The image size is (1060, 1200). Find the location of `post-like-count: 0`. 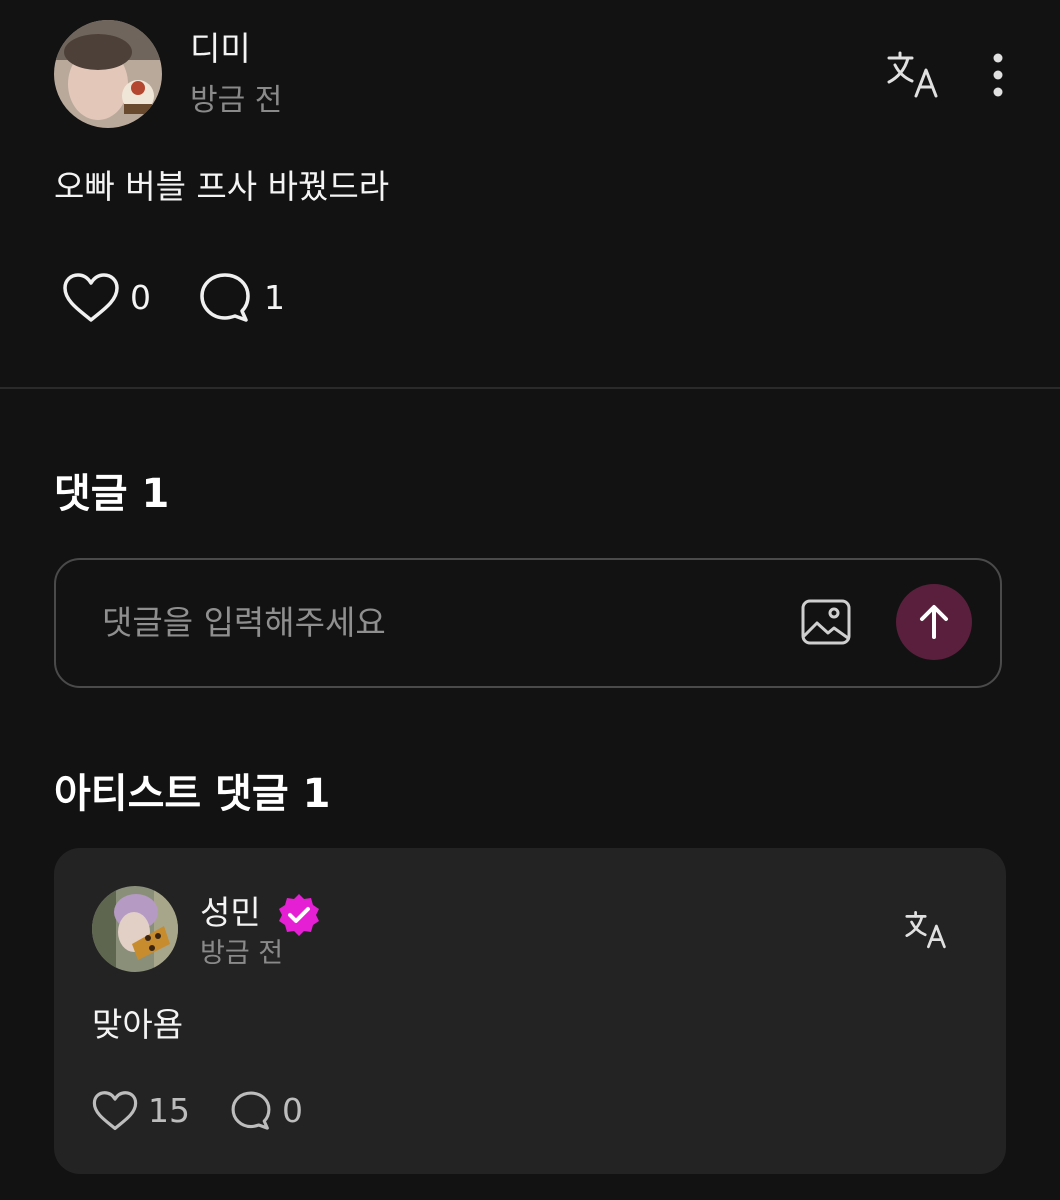

post-like-count: 0 is located at coordinates (140, 297).